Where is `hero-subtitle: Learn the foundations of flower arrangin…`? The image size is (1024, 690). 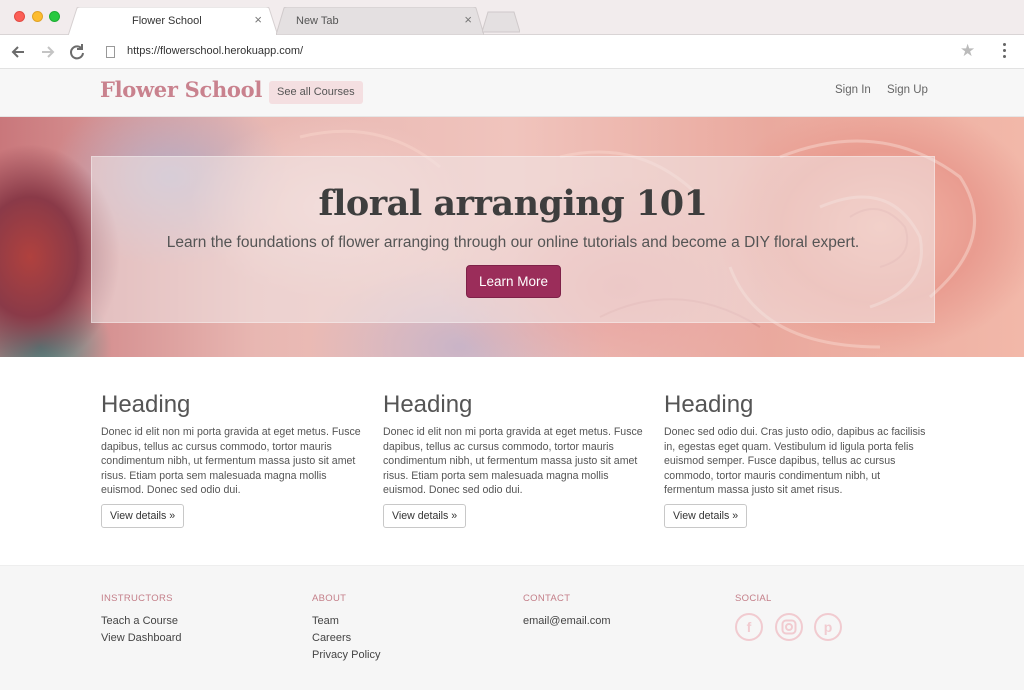
hero-subtitle: Learn the foundations of flower arrangin… is located at coordinates (513, 242).